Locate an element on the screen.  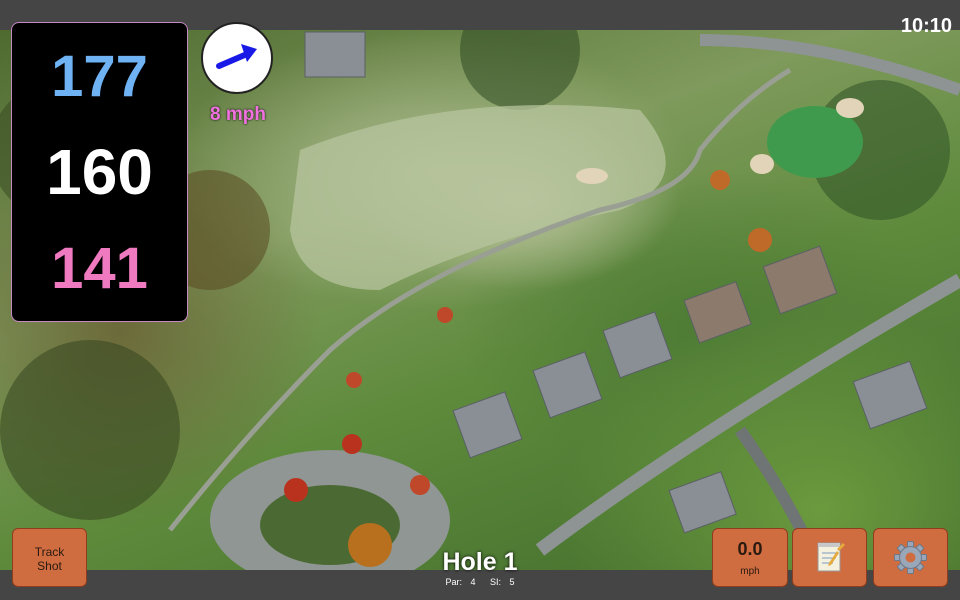
notepad-icon is located at coordinates (831, 557).